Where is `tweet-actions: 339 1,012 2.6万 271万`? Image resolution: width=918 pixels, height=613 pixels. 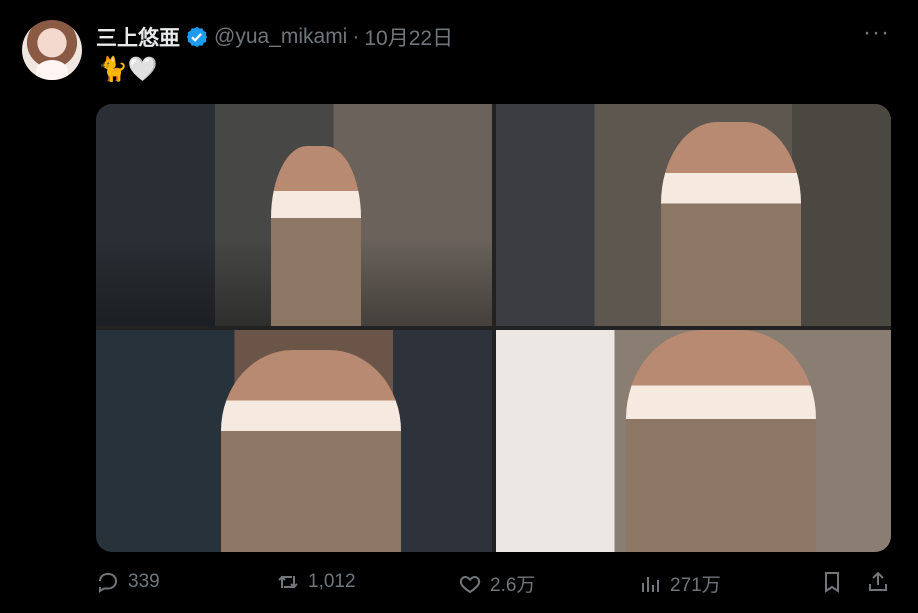 tweet-actions: 339 1,012 2.6万 271万 is located at coordinates (494, 587).